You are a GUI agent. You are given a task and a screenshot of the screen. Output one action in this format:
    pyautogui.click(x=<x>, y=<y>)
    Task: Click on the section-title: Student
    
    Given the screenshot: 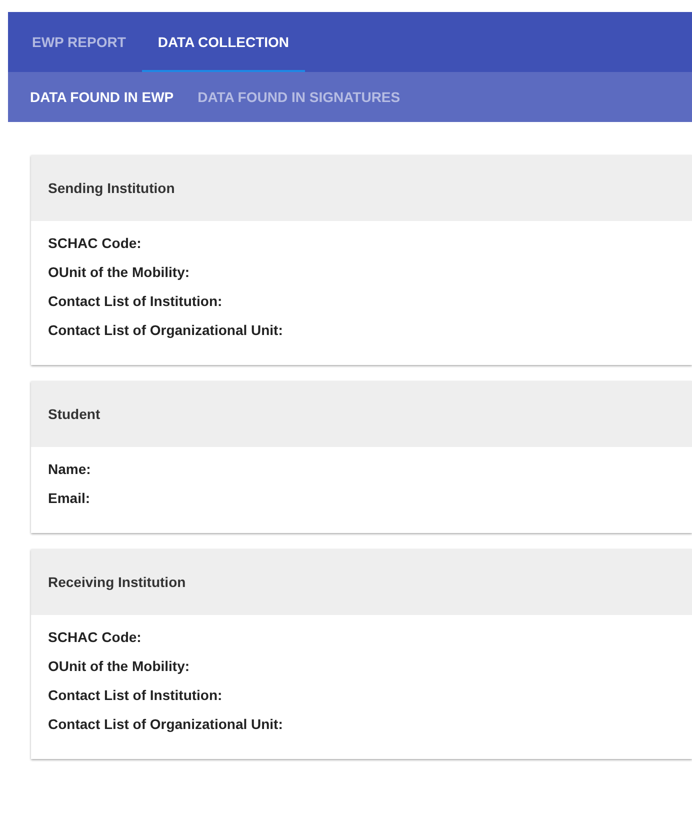 What is the action you would take?
    pyautogui.click(x=74, y=414)
    